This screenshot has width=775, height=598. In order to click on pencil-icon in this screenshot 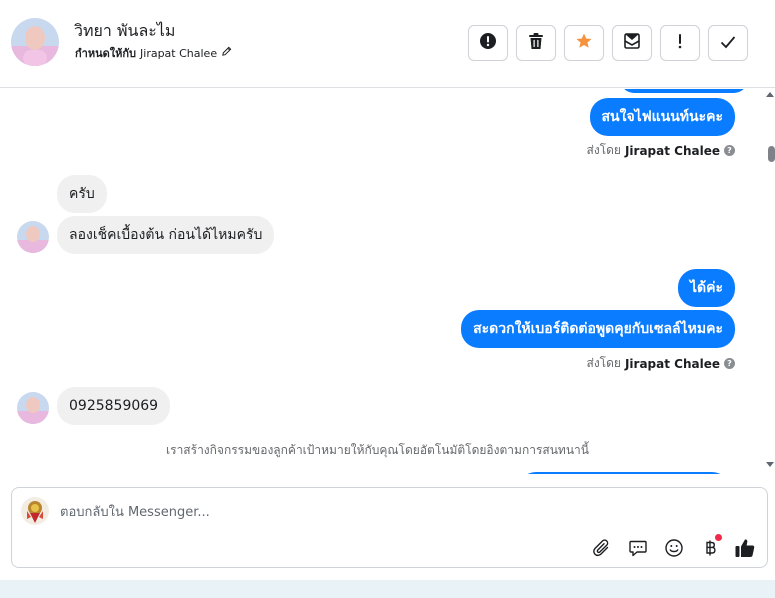, I will do `click(226, 53)`.